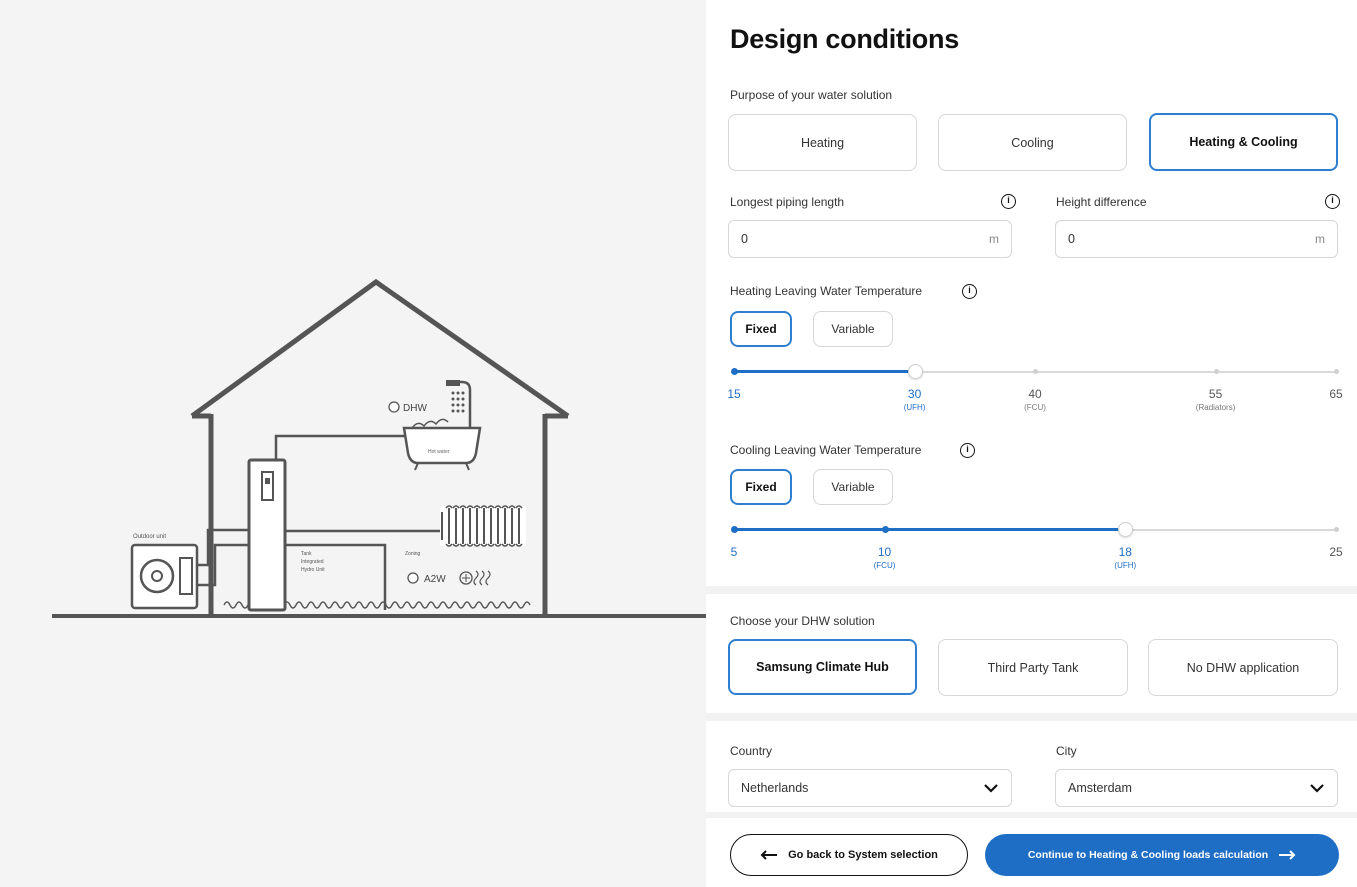 The width and height of the screenshot is (1357, 887). What do you see at coordinates (1066, 751) in the screenshot?
I see `city-label: City` at bounding box center [1066, 751].